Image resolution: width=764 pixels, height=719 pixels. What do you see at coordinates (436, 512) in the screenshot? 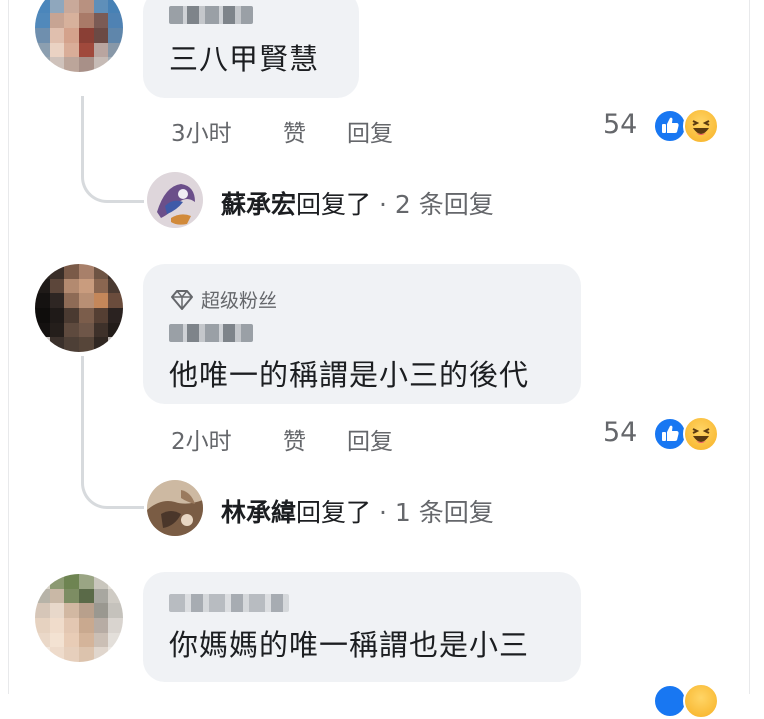
I see `reply-count: · 1 条回复` at bounding box center [436, 512].